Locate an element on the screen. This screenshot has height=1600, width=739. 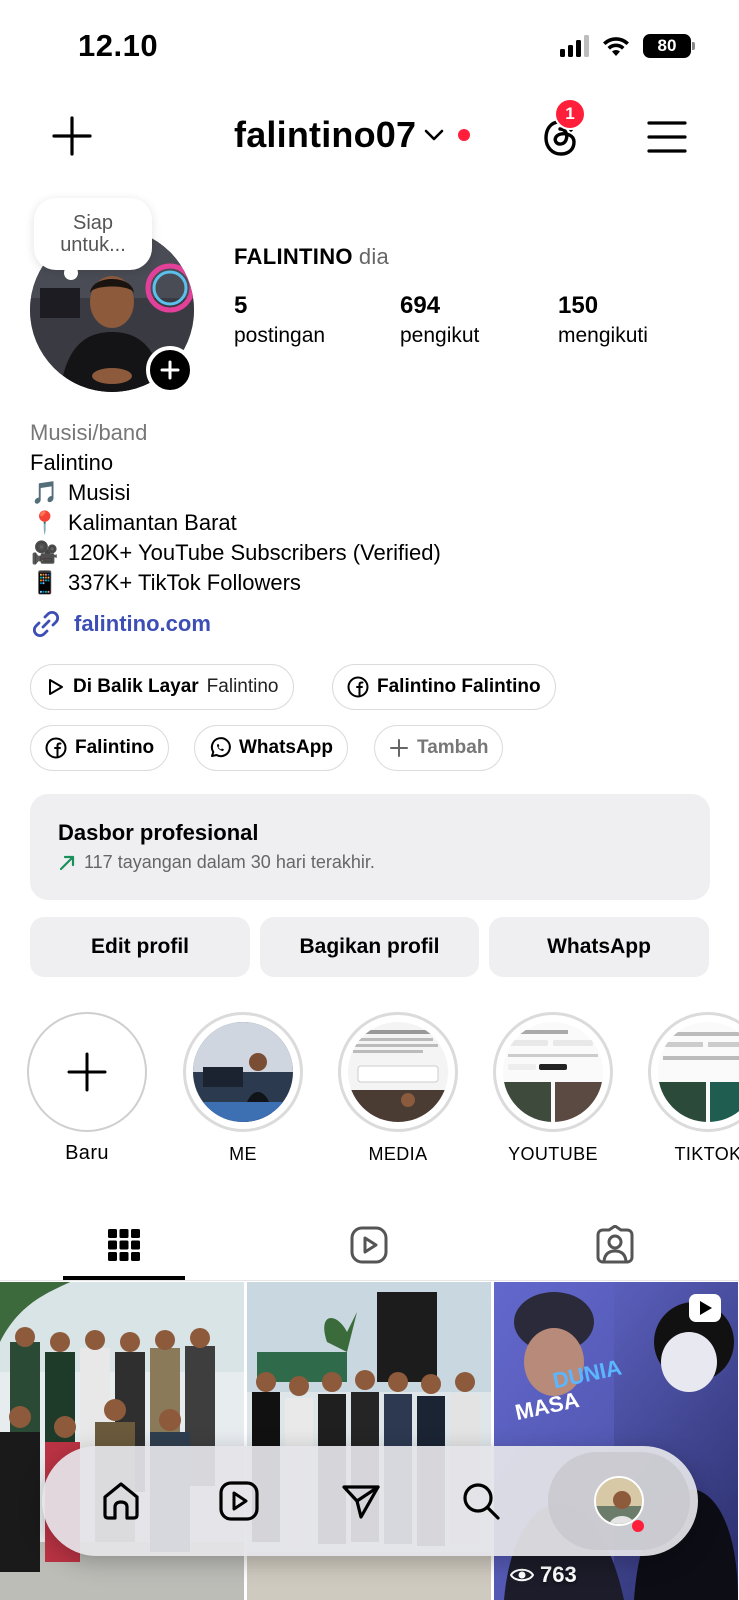
stat-following-label: mengikuti is located at coordinates (603, 335).